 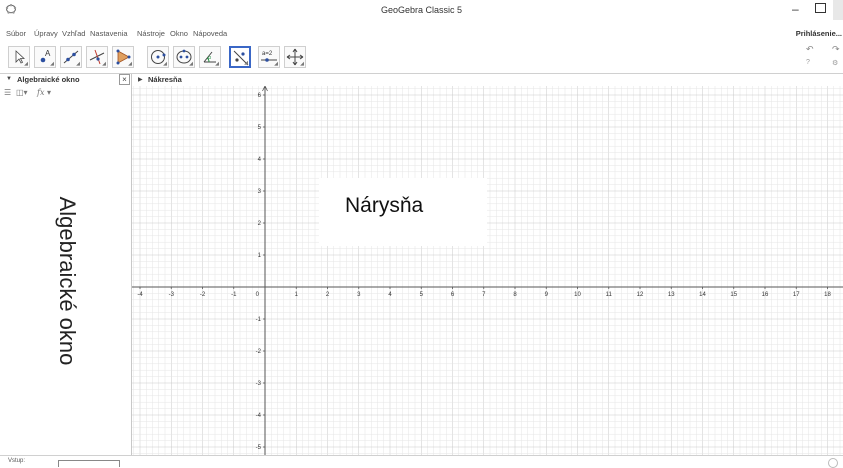 I want to click on menu-help: Nápoveda, so click(x=210, y=33).